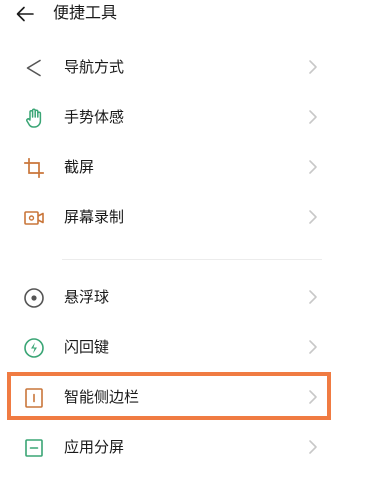 The height and width of the screenshot is (483, 375). I want to click on list-item-flashback-key: 闪回键, so click(170, 347).